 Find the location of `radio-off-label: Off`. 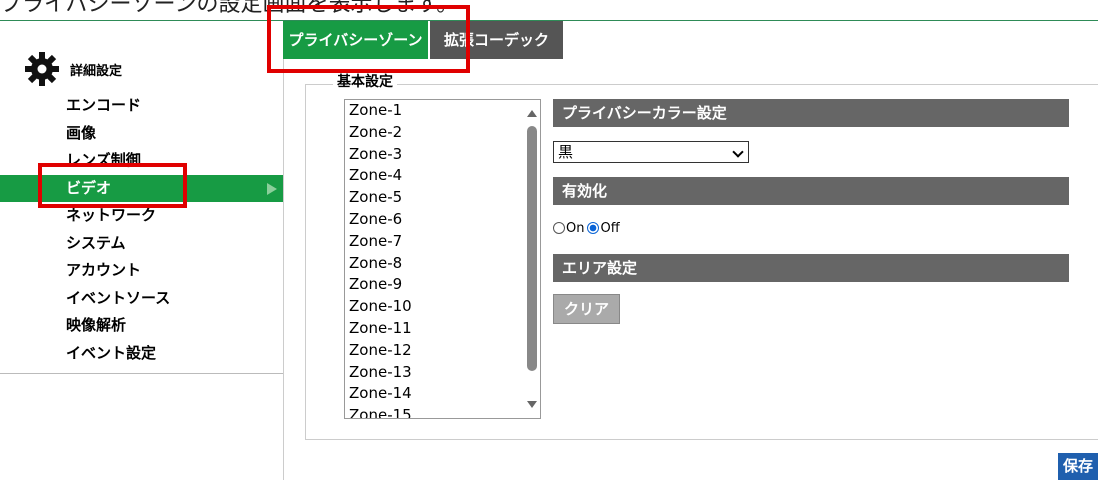

radio-off-label: Off is located at coordinates (610, 228).